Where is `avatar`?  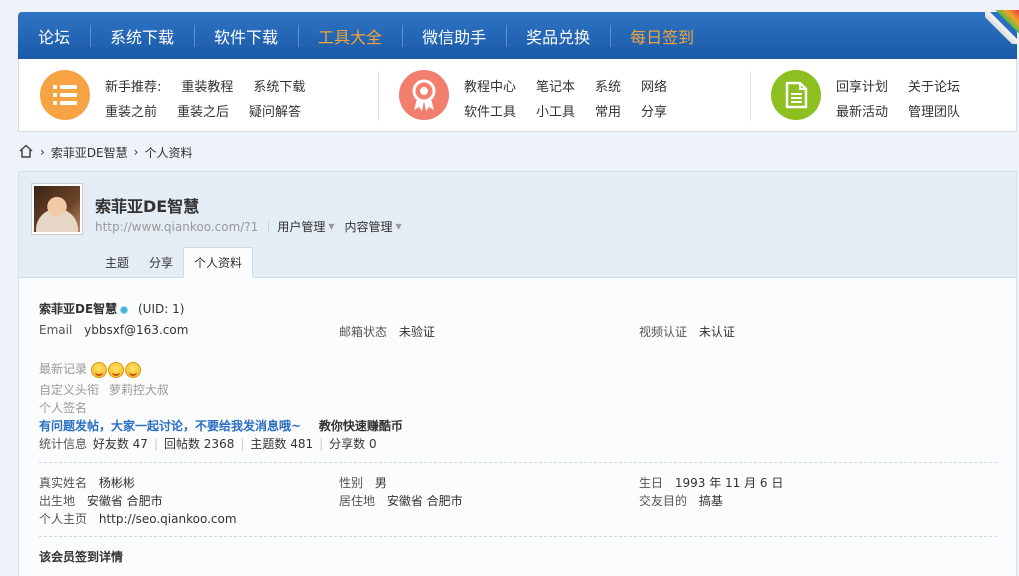
avatar is located at coordinates (57, 209).